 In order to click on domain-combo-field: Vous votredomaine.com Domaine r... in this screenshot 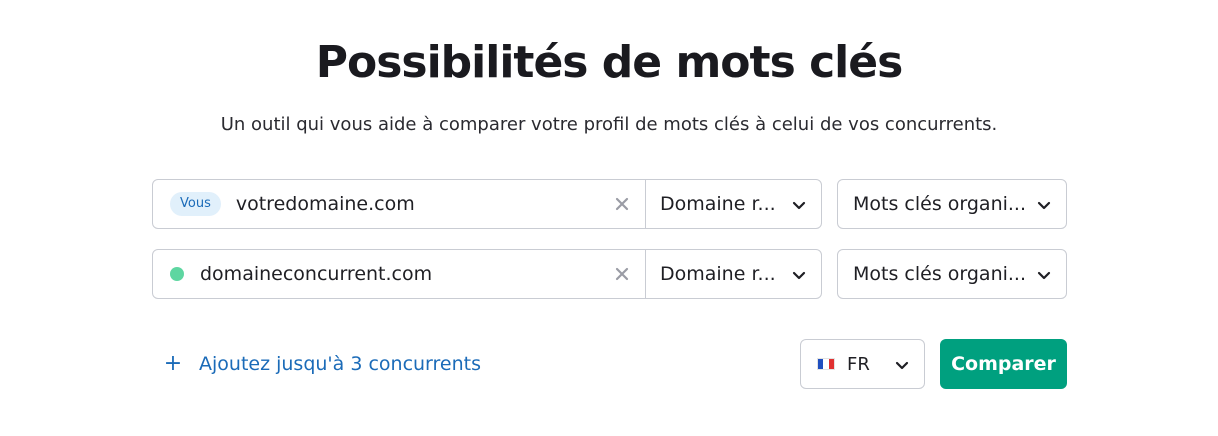, I will do `click(487, 204)`.